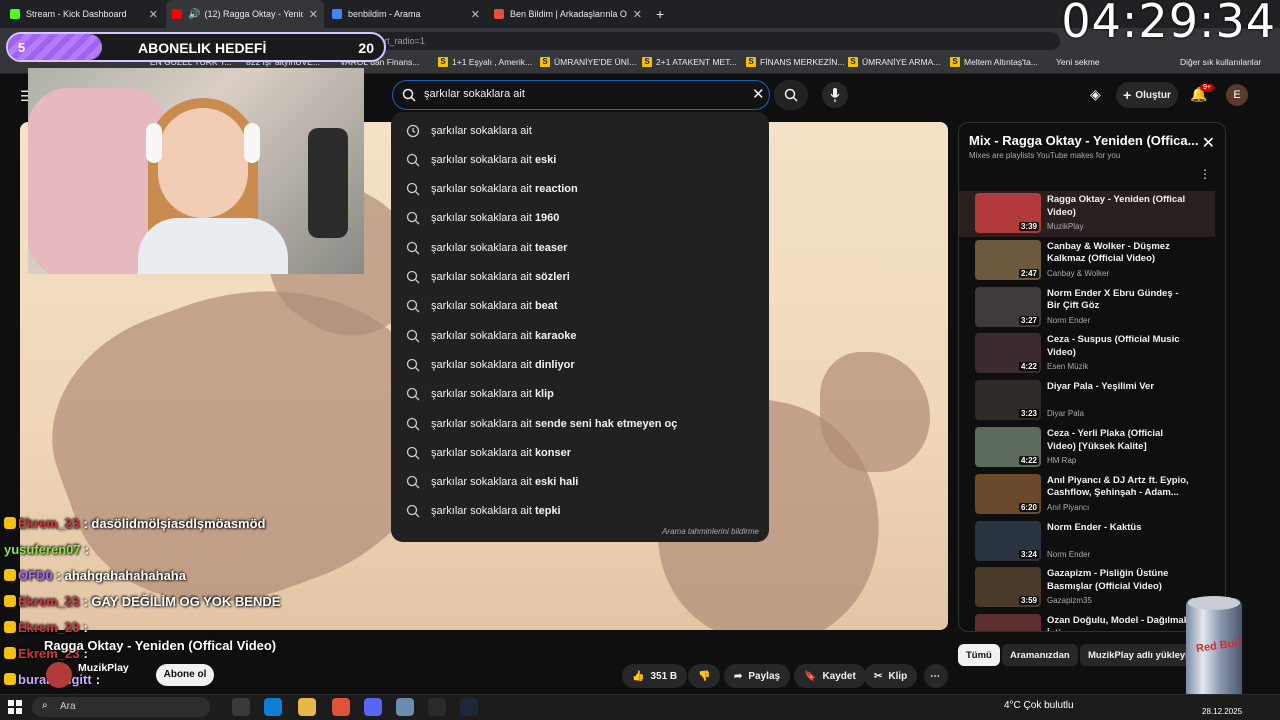  I want to click on suggestion-item: şarkılar sokaklara ait beat, so click(580, 306).